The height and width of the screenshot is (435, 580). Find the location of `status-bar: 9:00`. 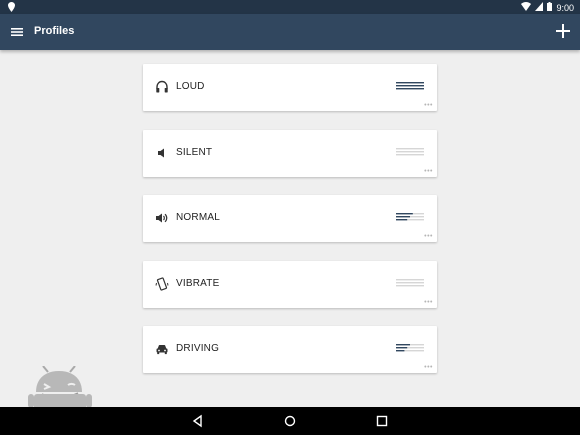

status-bar: 9:00 is located at coordinates (290, 7).